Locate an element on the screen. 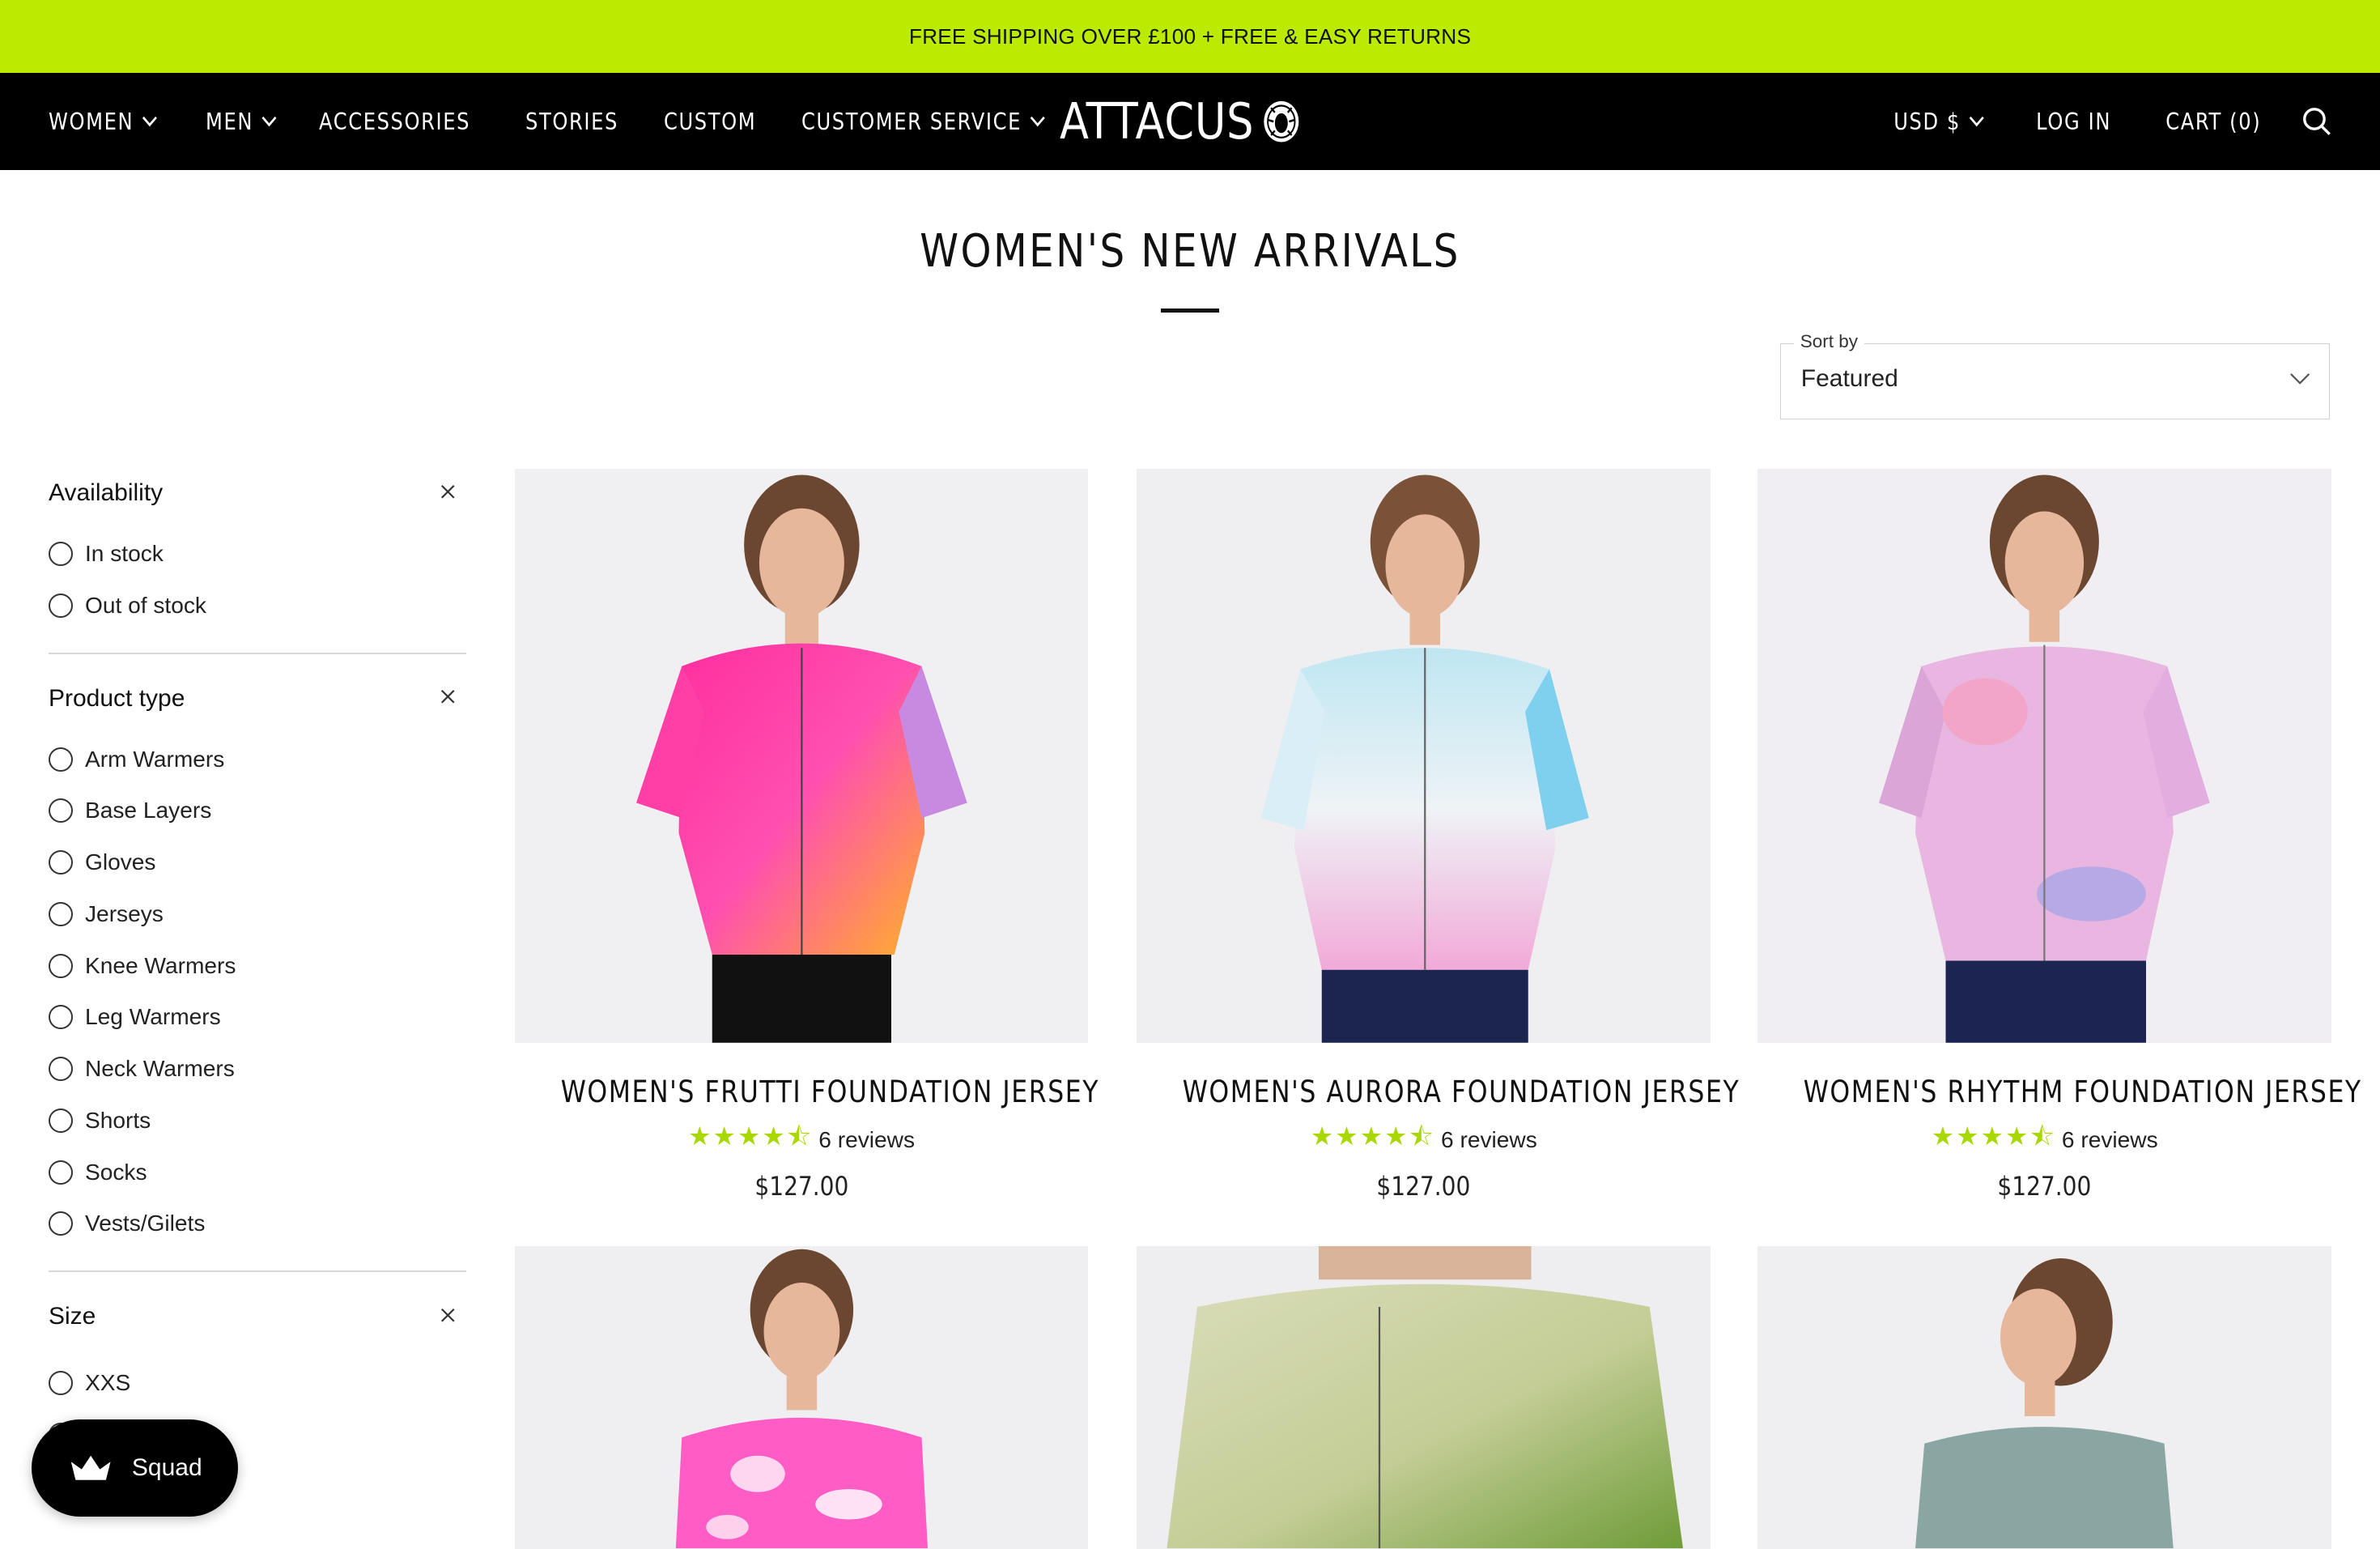 The height and width of the screenshot is (1549, 2380). filter-option: Neck Warmers is located at coordinates (258, 1069).